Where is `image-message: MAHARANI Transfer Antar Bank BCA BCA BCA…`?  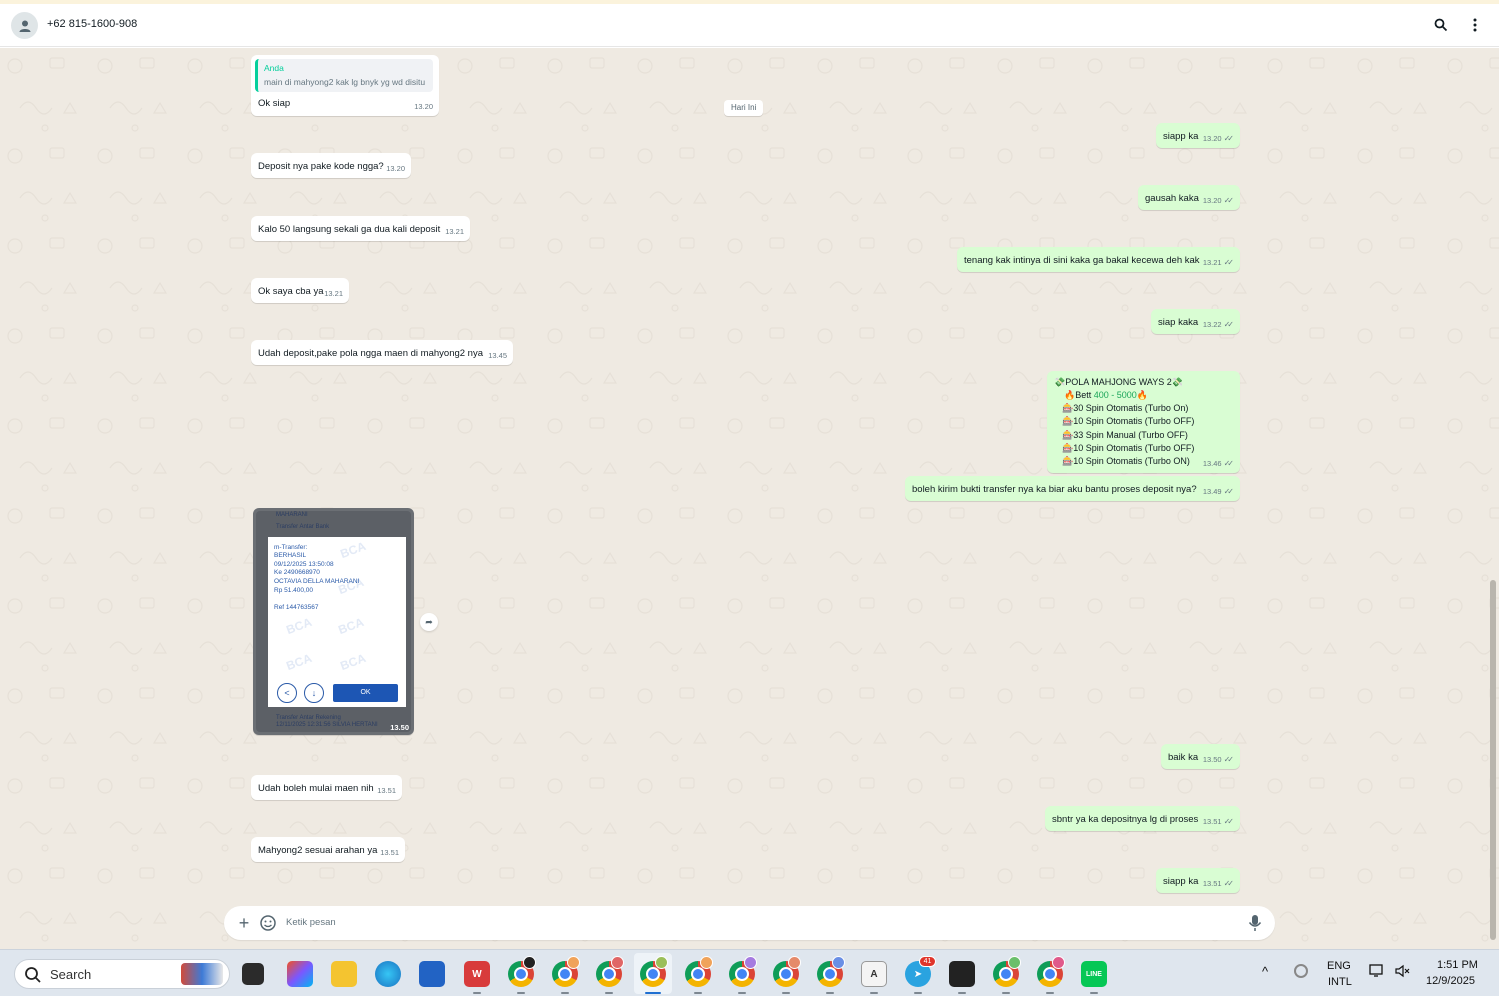 image-message: MAHARANI Transfer Antar Bank BCA BCA BCA… is located at coordinates (333, 621).